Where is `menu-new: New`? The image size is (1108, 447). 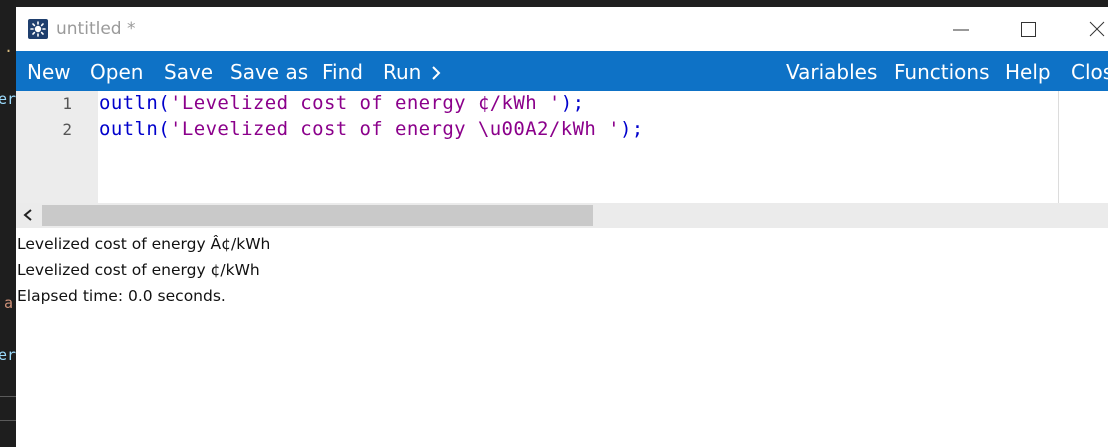
menu-new: New is located at coordinates (49, 72).